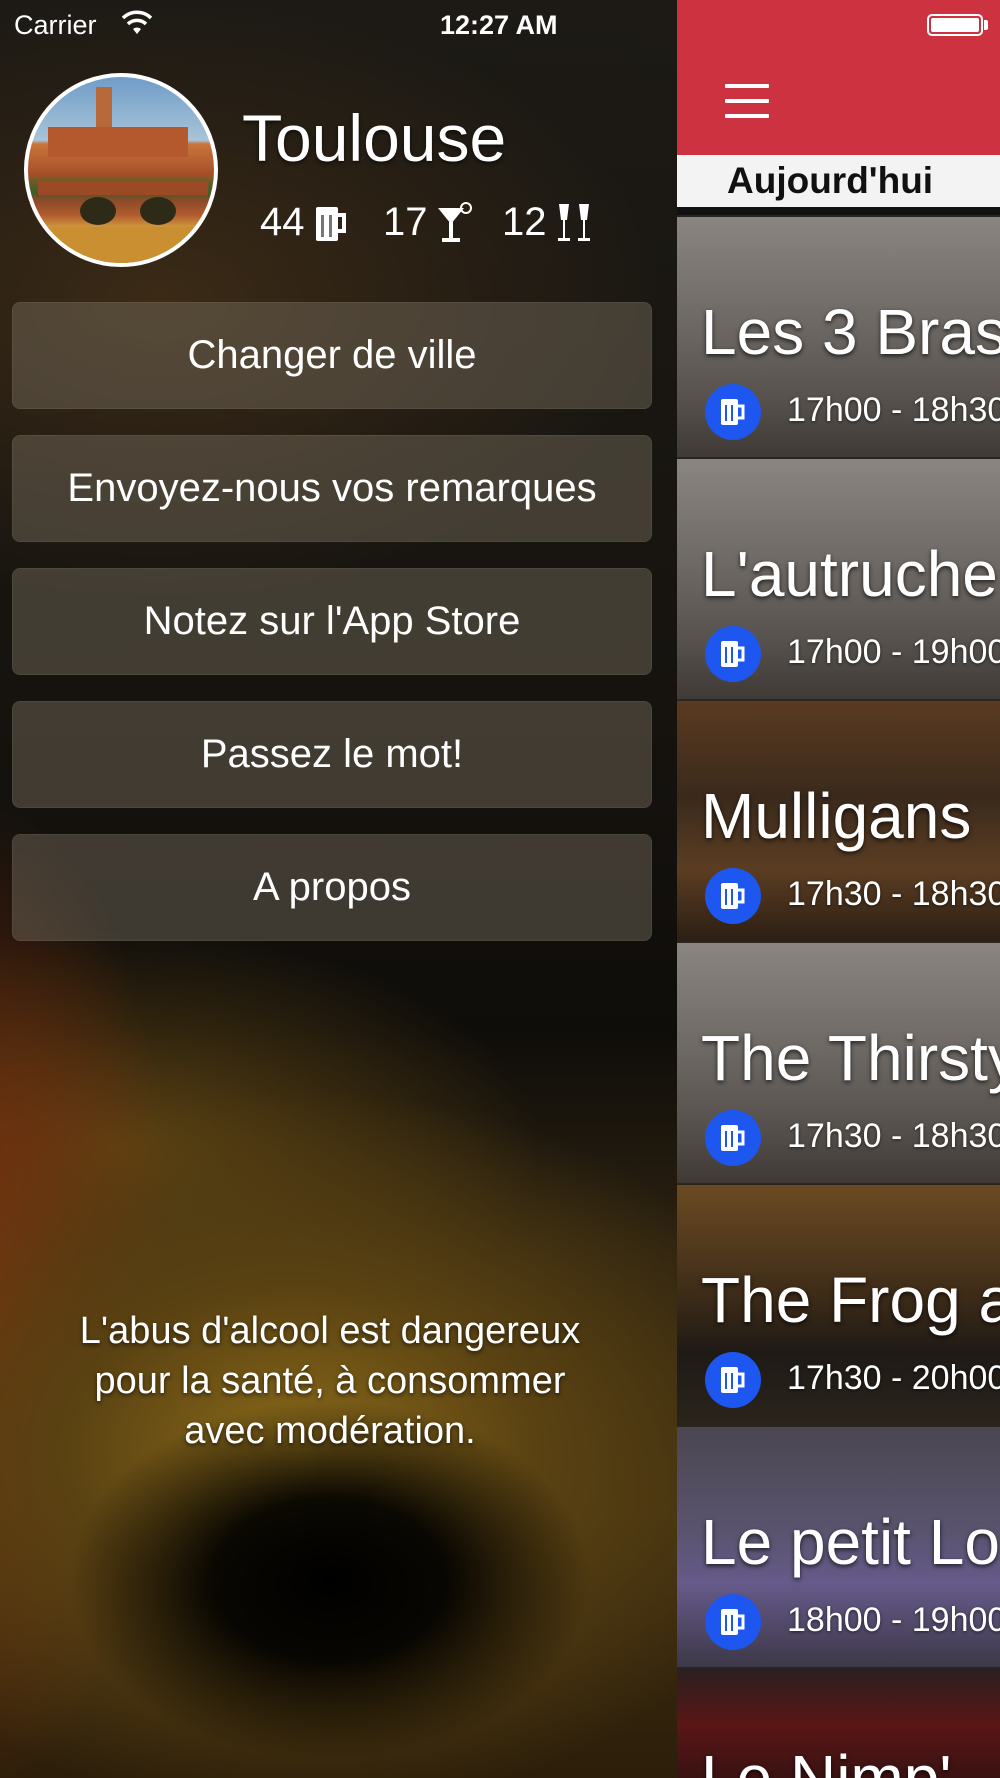  Describe the element at coordinates (747, 101) in the screenshot. I see `menu-icon` at that location.